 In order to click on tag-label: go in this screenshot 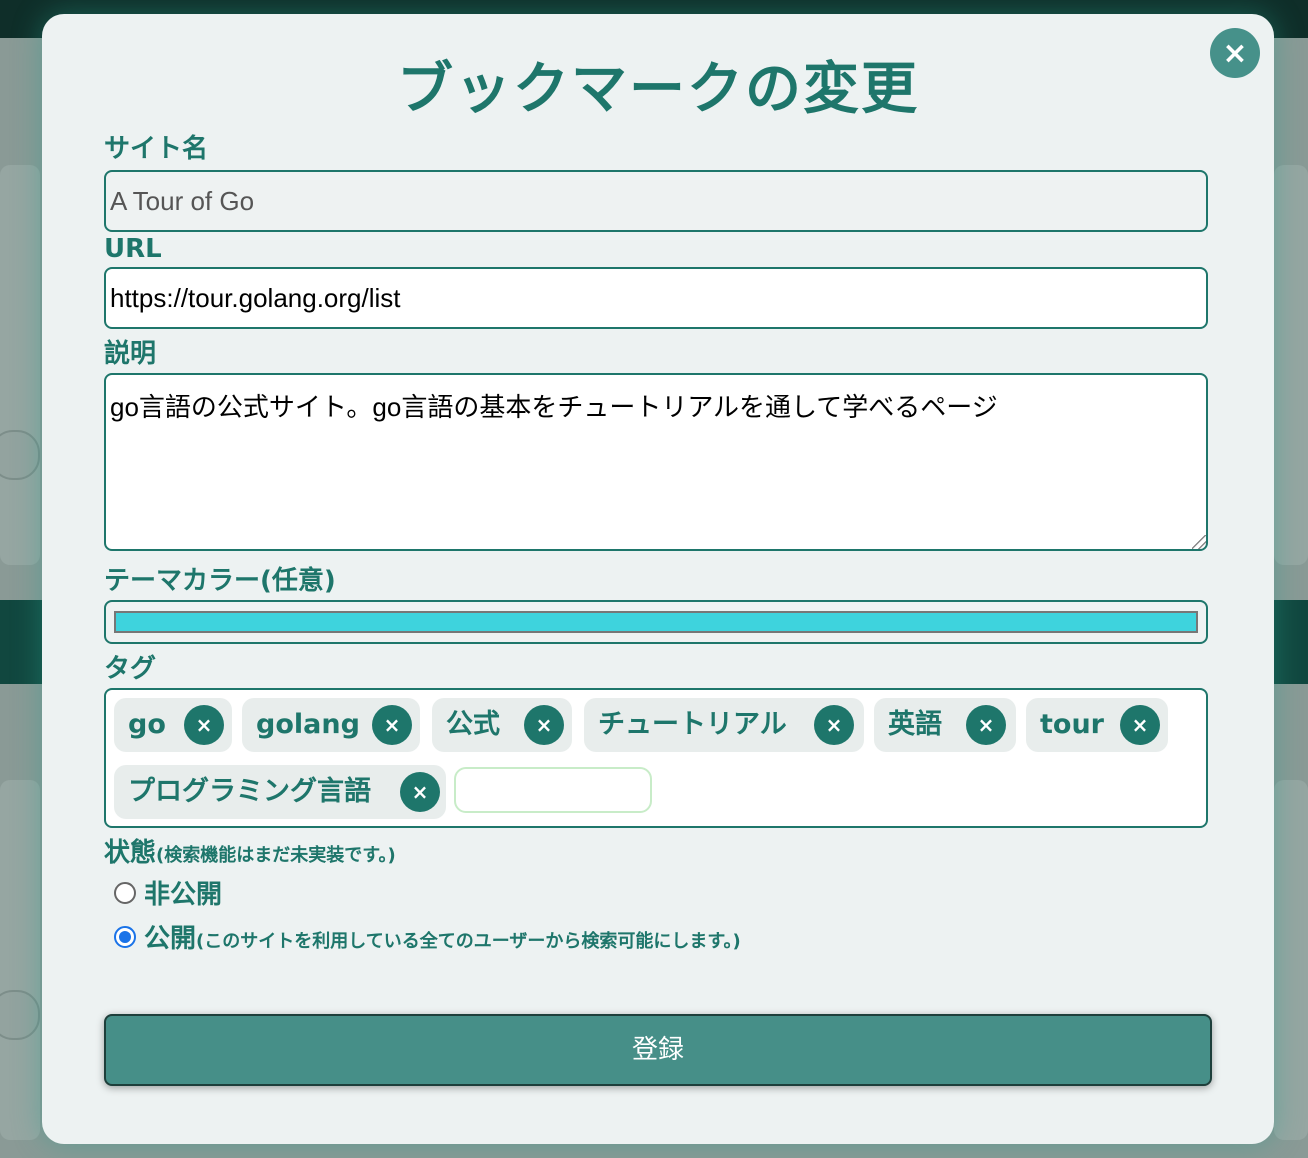, I will do `click(147, 724)`.